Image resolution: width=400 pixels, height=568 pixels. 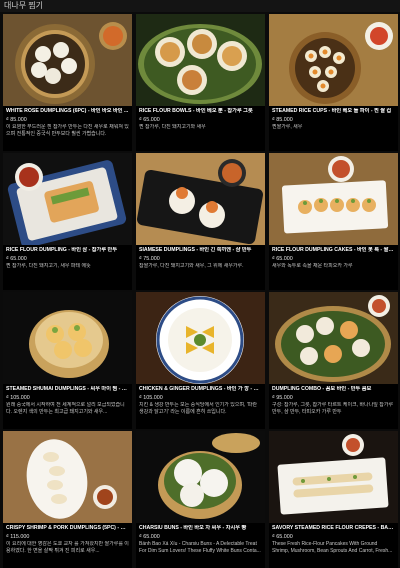 I want to click on item-price: ₫ 75.000, so click(x=149, y=259).